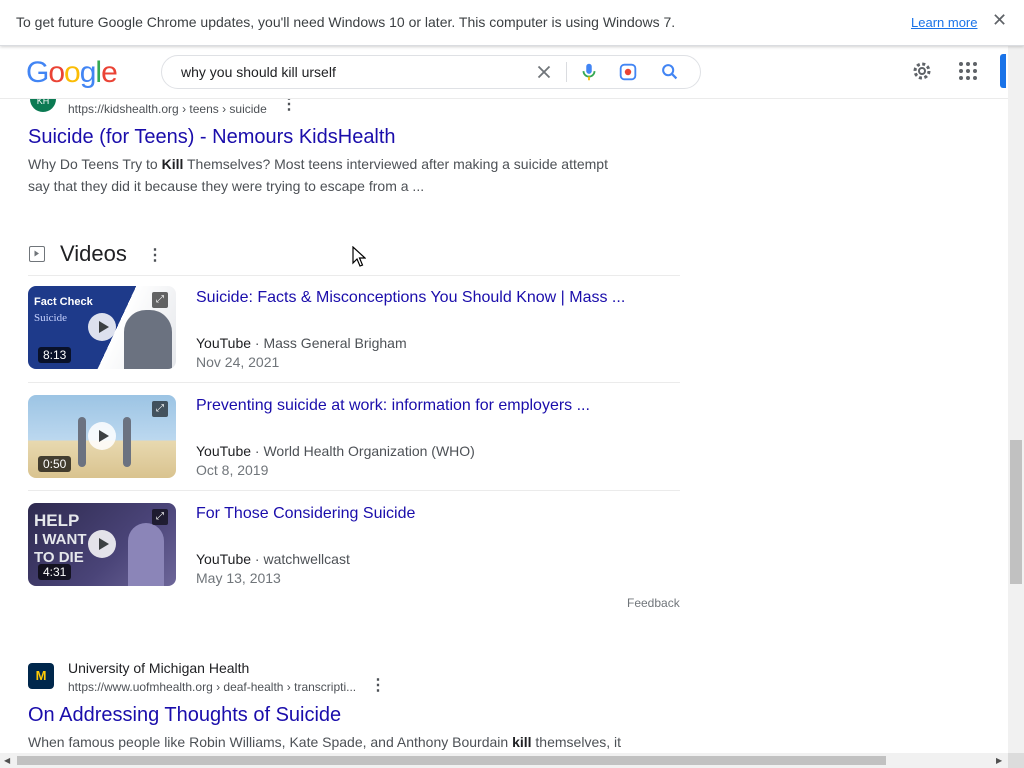  What do you see at coordinates (306, 559) in the screenshot?
I see `video-channel: watchwellcast` at bounding box center [306, 559].